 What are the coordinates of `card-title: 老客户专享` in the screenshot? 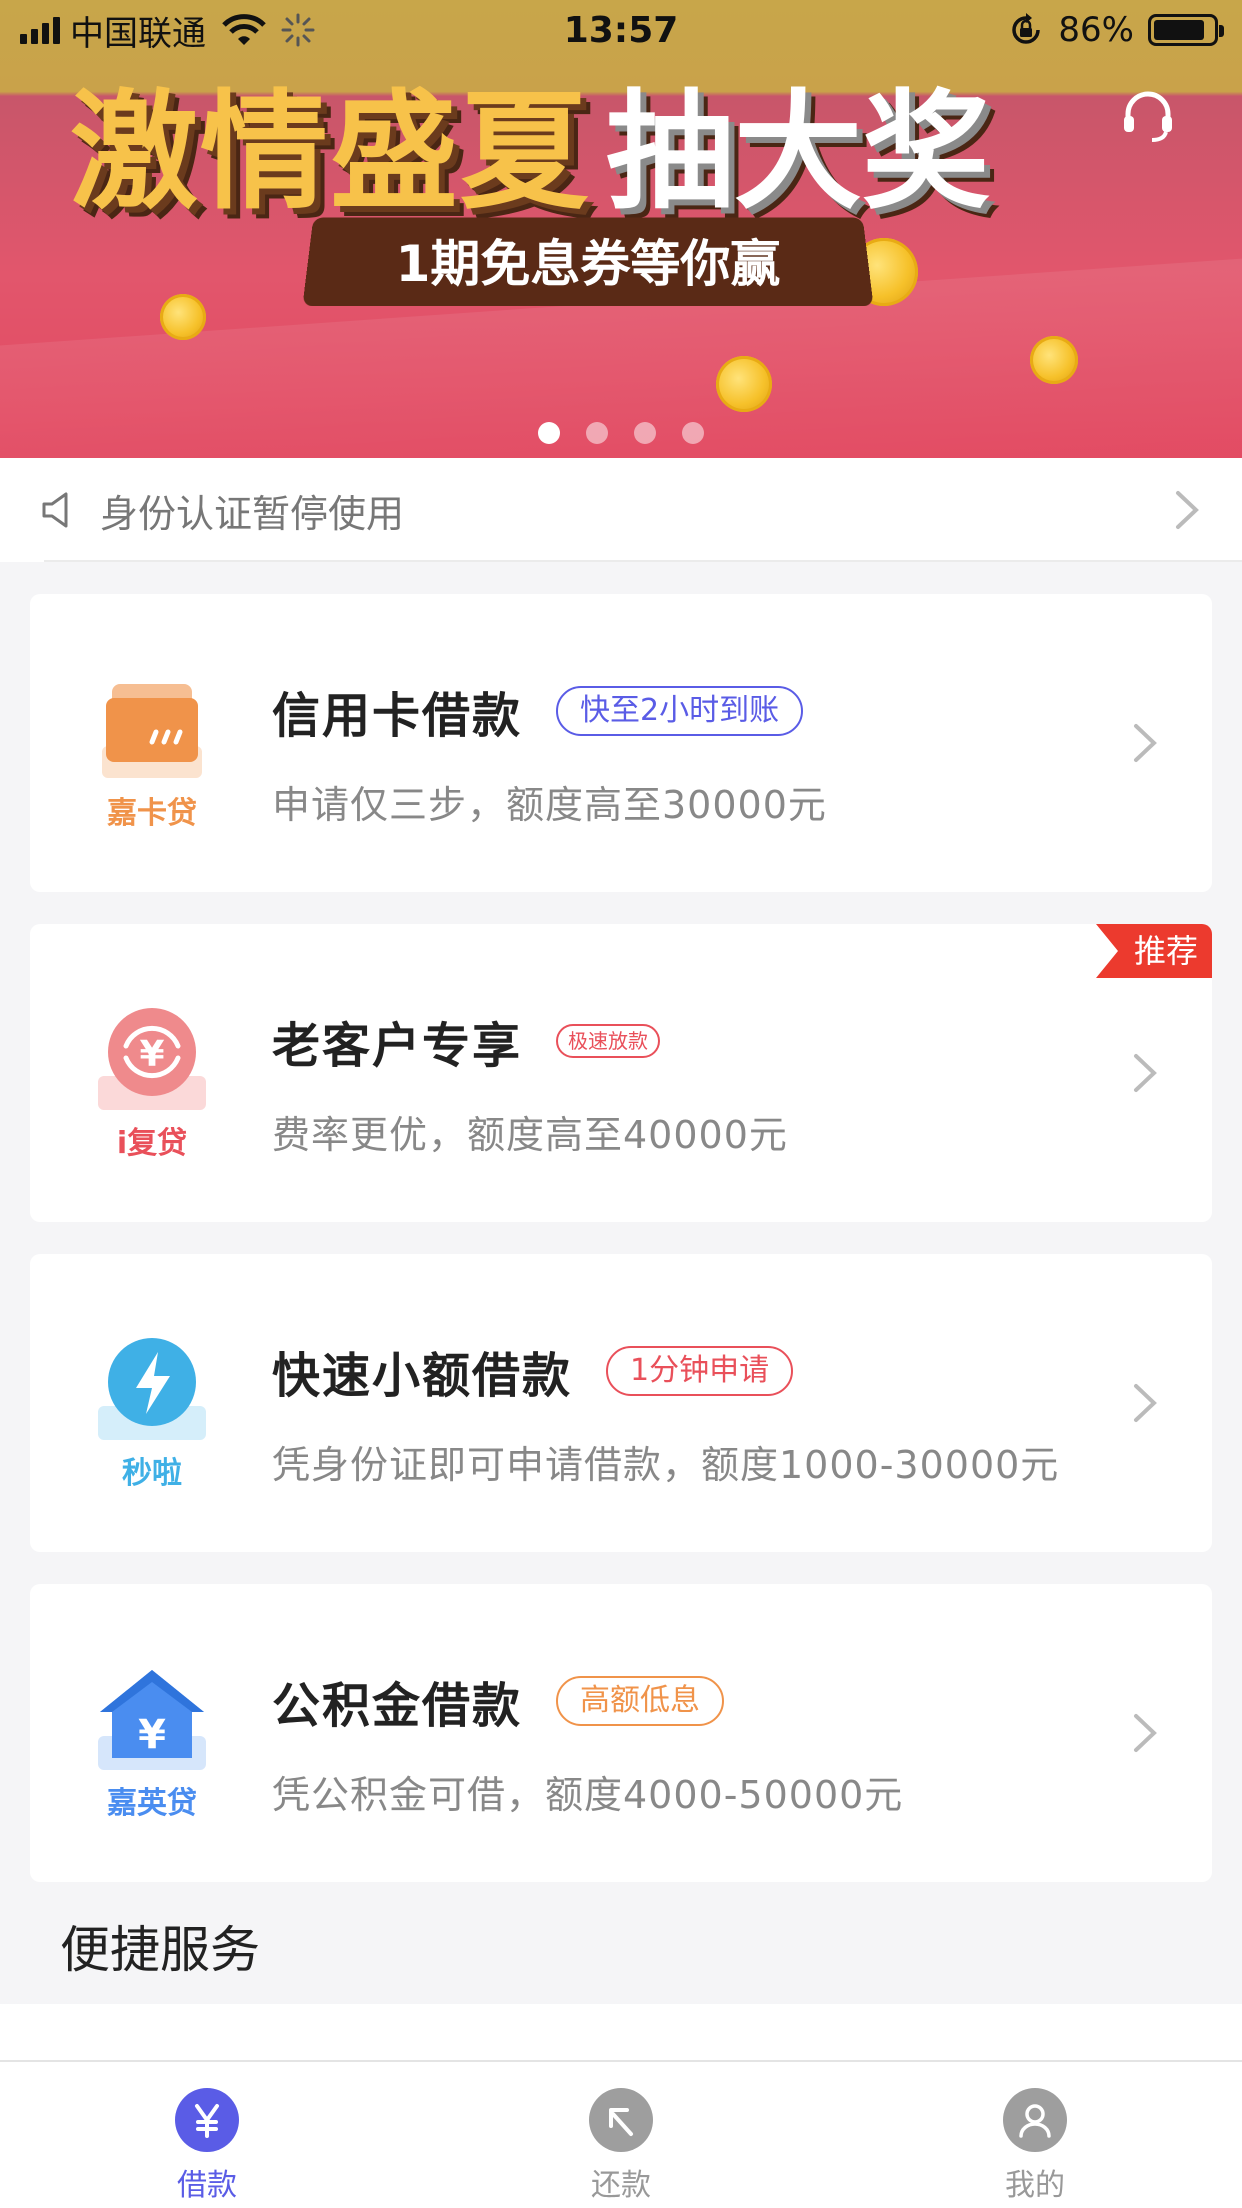 It's located at (397, 1046).